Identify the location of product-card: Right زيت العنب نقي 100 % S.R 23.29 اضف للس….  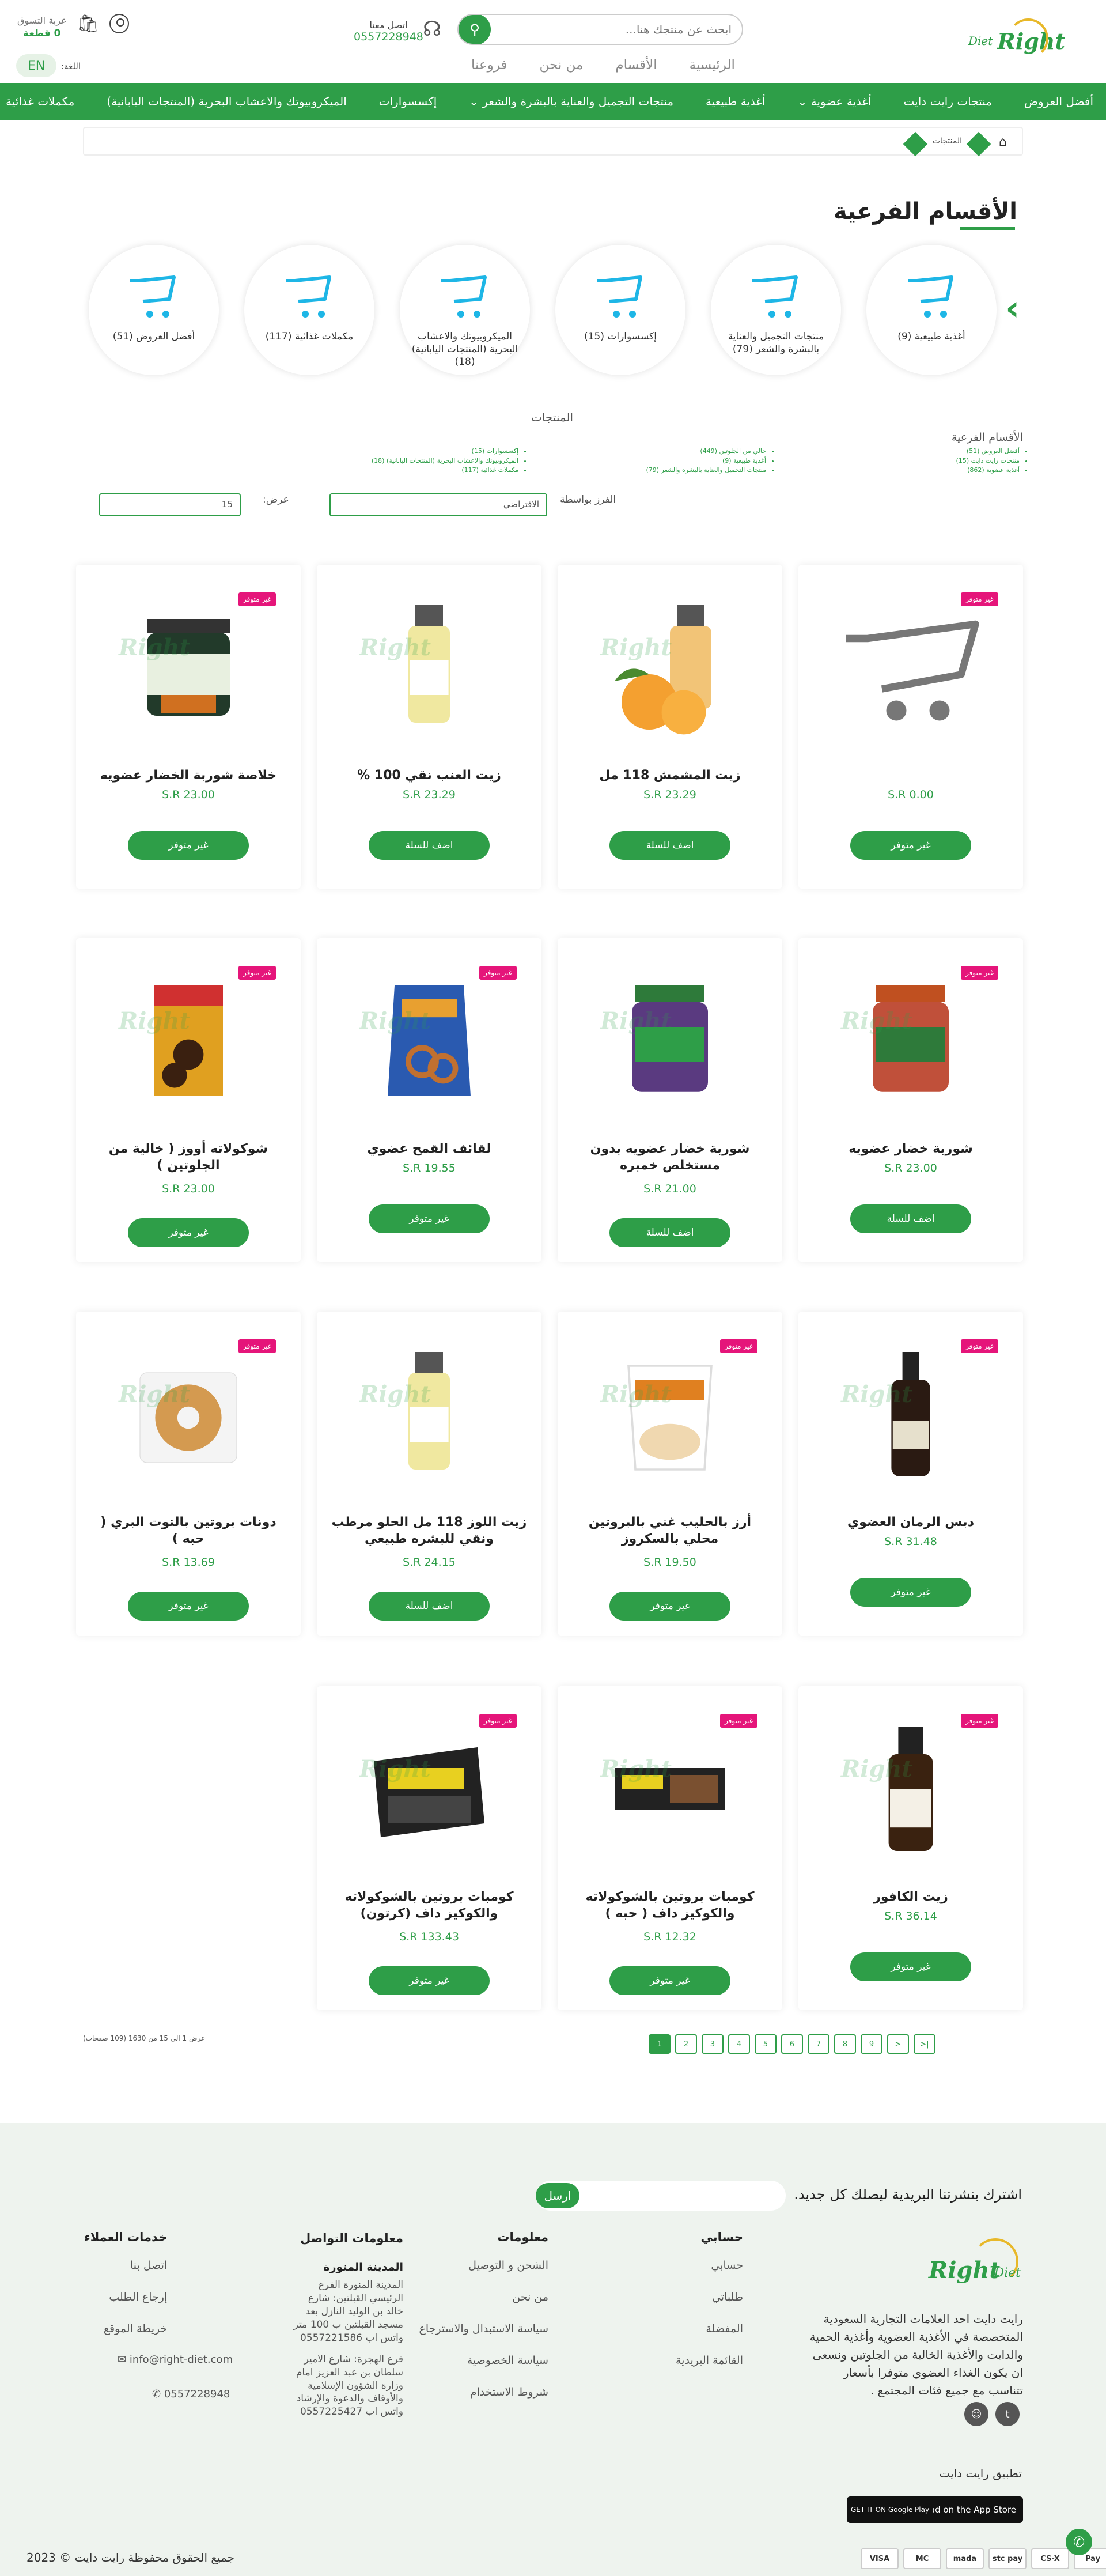
(429, 727).